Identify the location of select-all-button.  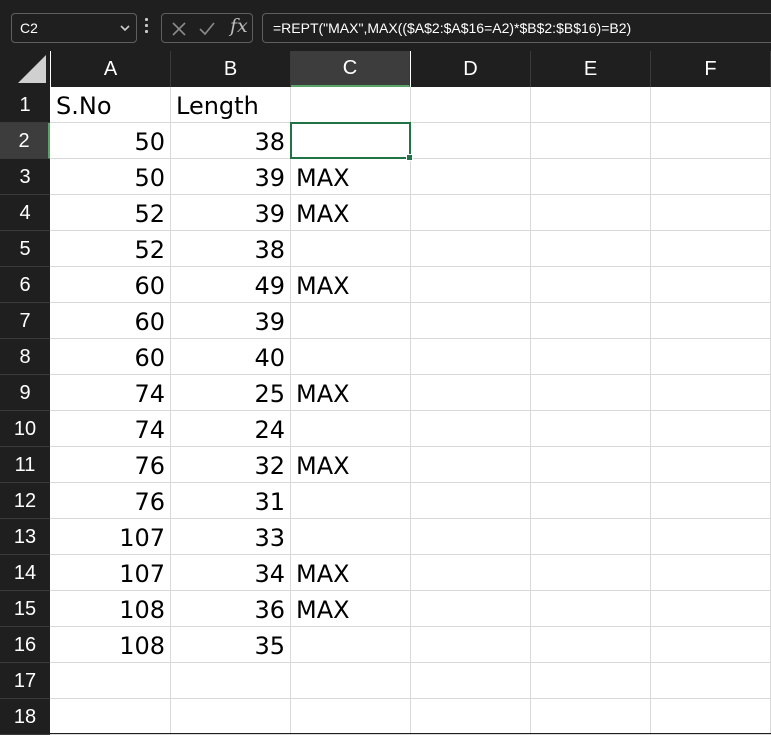
(25, 69).